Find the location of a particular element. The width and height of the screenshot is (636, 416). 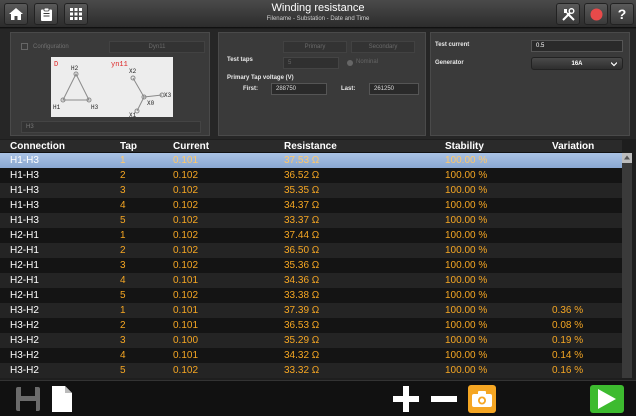

table-row: H2-H1 4 0.101 34.36 Ω 100.00 % is located at coordinates (311, 280).